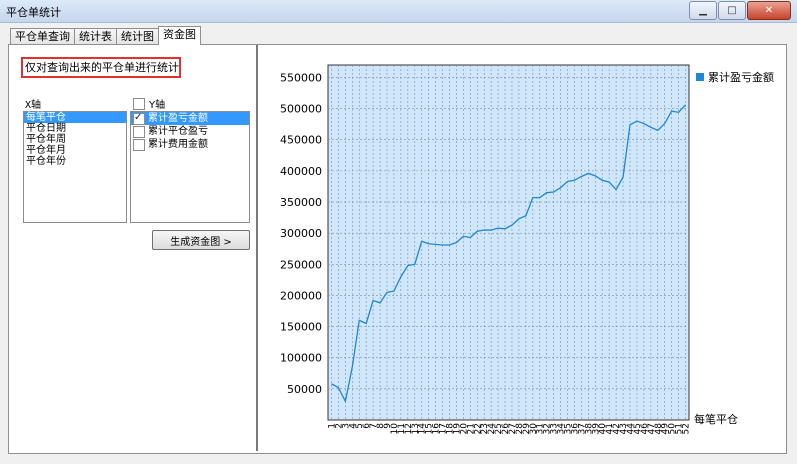 Image resolution: width=797 pixels, height=464 pixels. What do you see at coordinates (179, 35) in the screenshot?
I see `tab-fund-chart: 资金图` at bounding box center [179, 35].